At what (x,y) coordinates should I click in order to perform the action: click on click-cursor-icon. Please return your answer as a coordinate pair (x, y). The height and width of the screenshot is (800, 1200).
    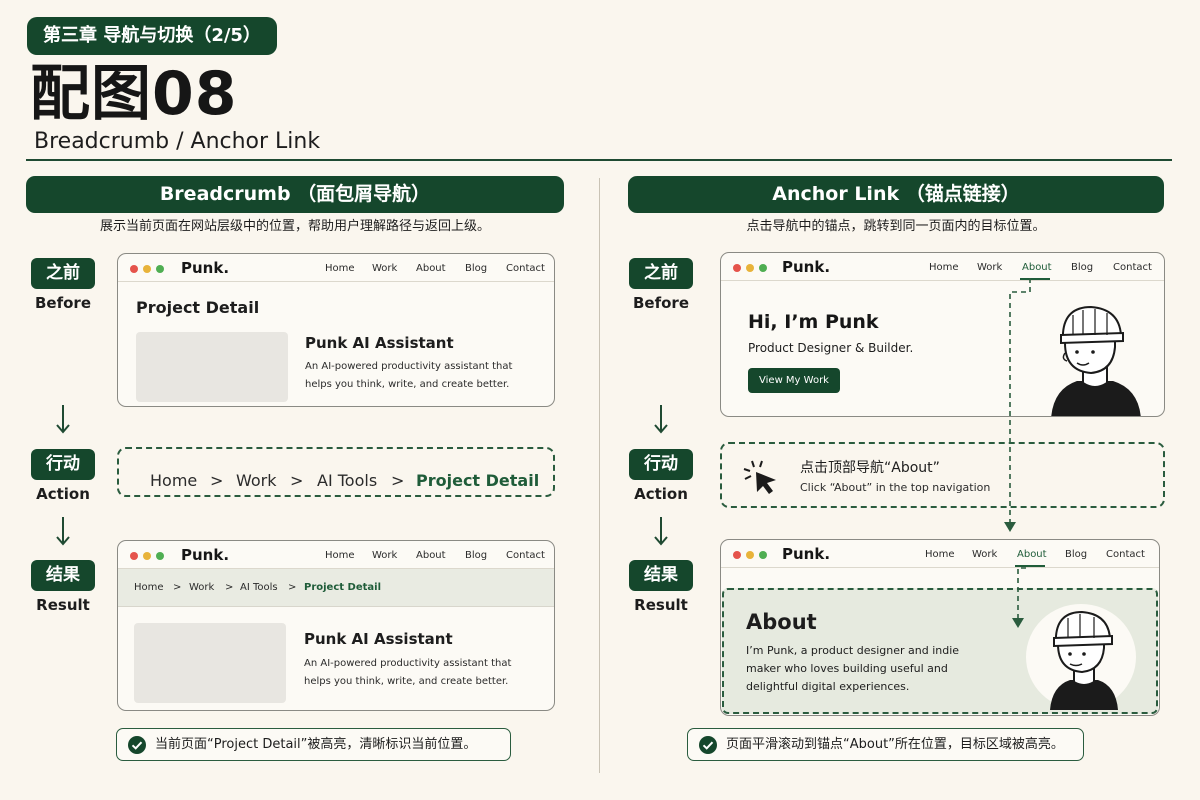
    Looking at the image, I should click on (759, 477).